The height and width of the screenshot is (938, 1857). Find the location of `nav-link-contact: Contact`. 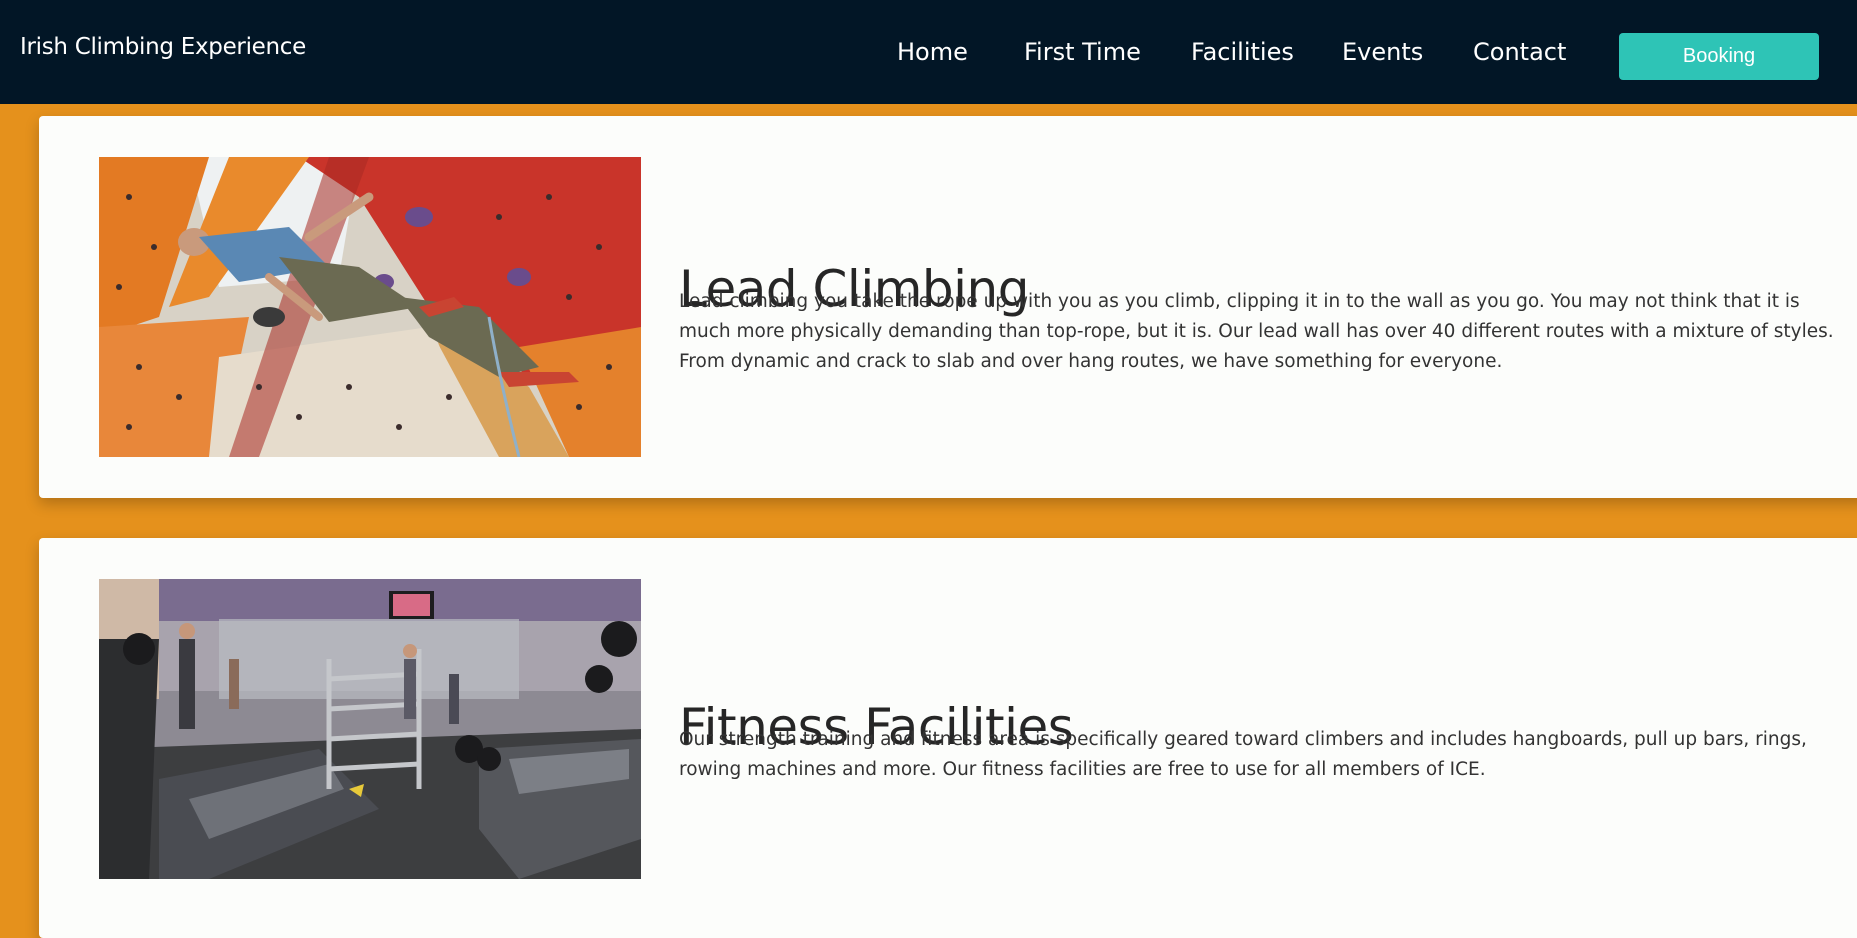

nav-link-contact: Contact is located at coordinates (1519, 52).